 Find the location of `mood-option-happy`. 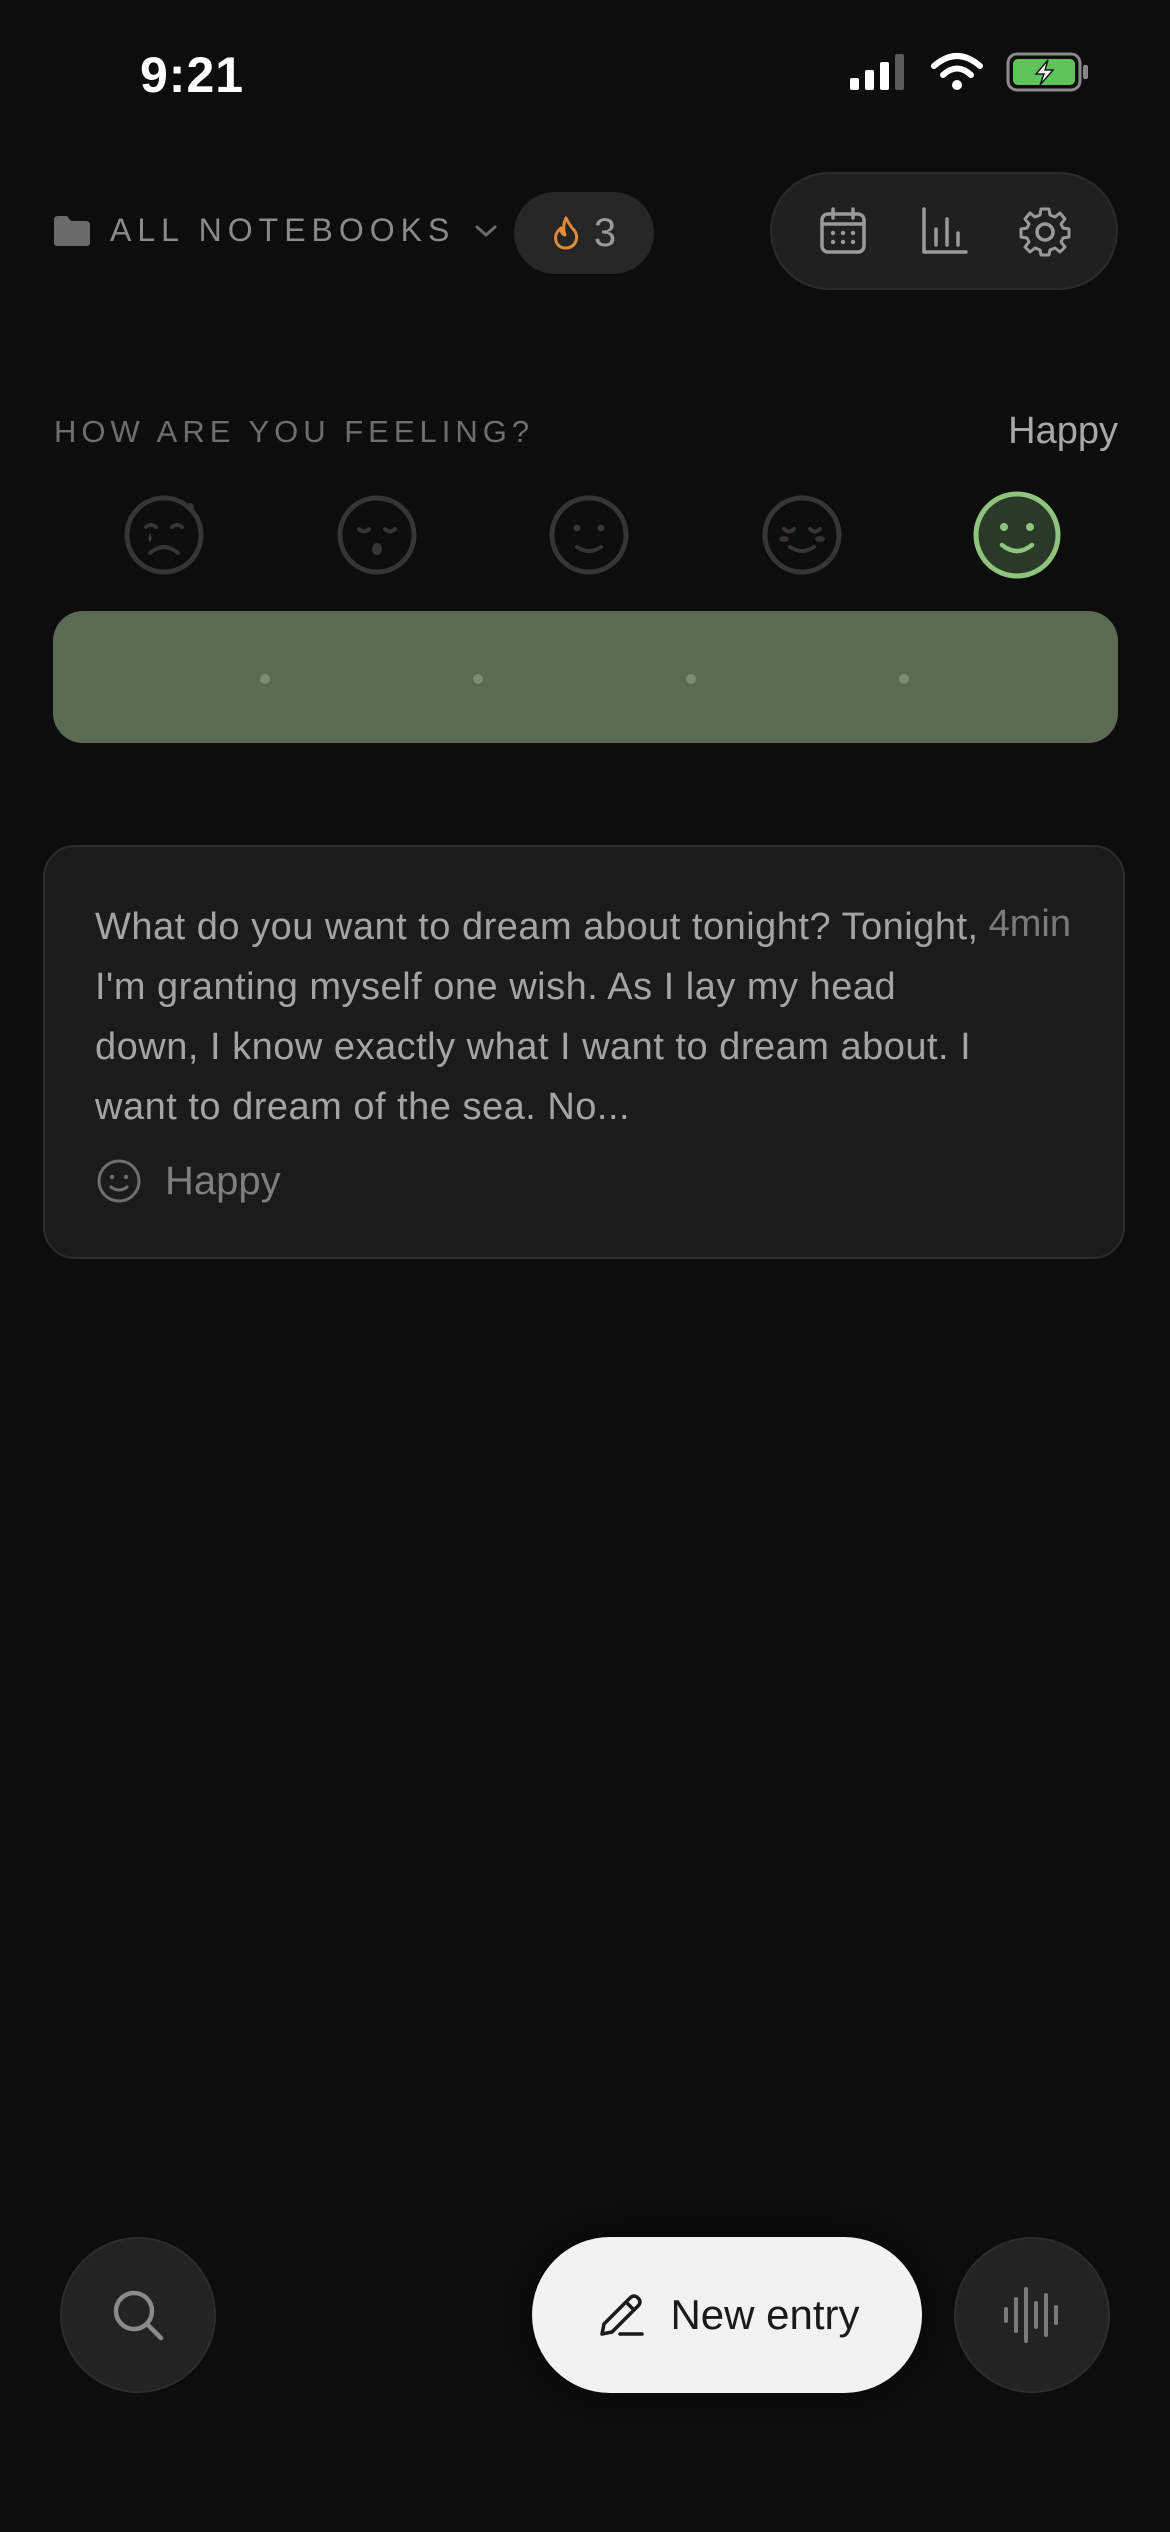

mood-option-happy is located at coordinates (1017, 535).